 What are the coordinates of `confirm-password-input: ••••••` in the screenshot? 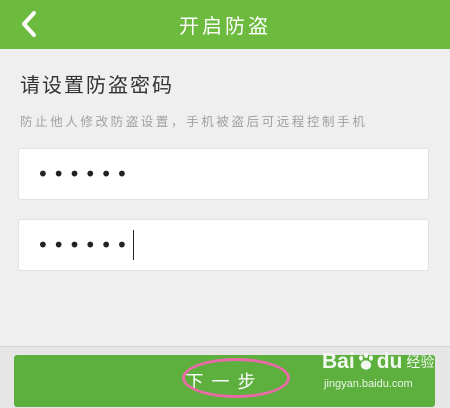 It's located at (223, 245).